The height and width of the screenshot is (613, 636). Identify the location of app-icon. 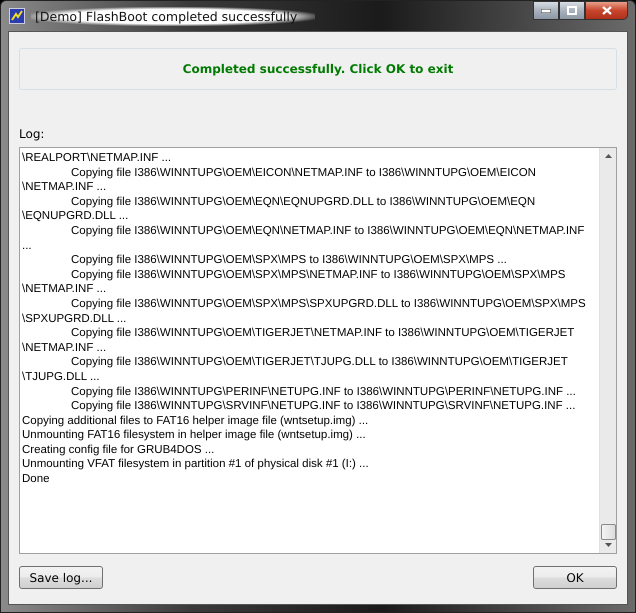
(17, 16).